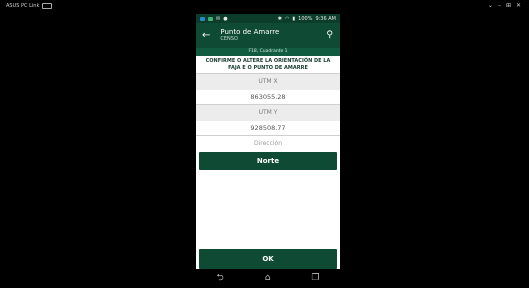 This screenshot has height=288, width=529. Describe the element at coordinates (268, 97) in the screenshot. I see `utm-x-value: 863055.28` at that location.